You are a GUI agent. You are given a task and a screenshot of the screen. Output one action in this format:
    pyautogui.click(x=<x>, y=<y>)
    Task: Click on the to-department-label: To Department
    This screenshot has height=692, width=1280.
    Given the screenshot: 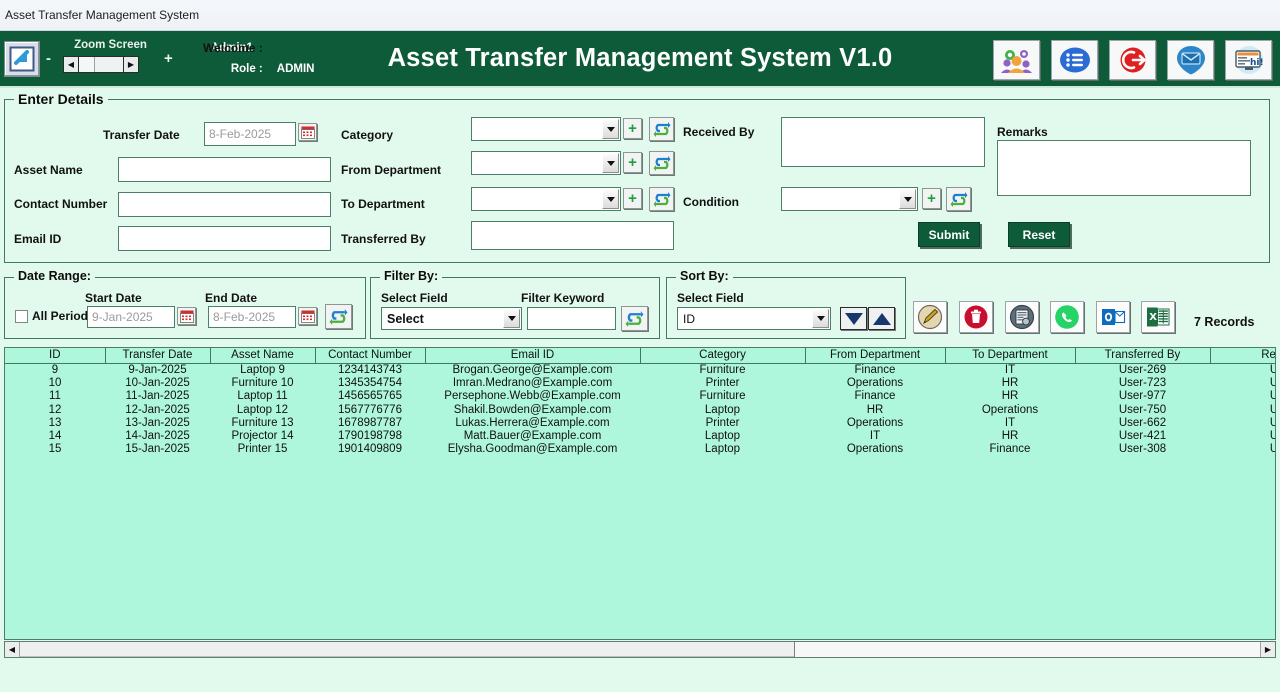 What is the action you would take?
    pyautogui.click(x=383, y=204)
    